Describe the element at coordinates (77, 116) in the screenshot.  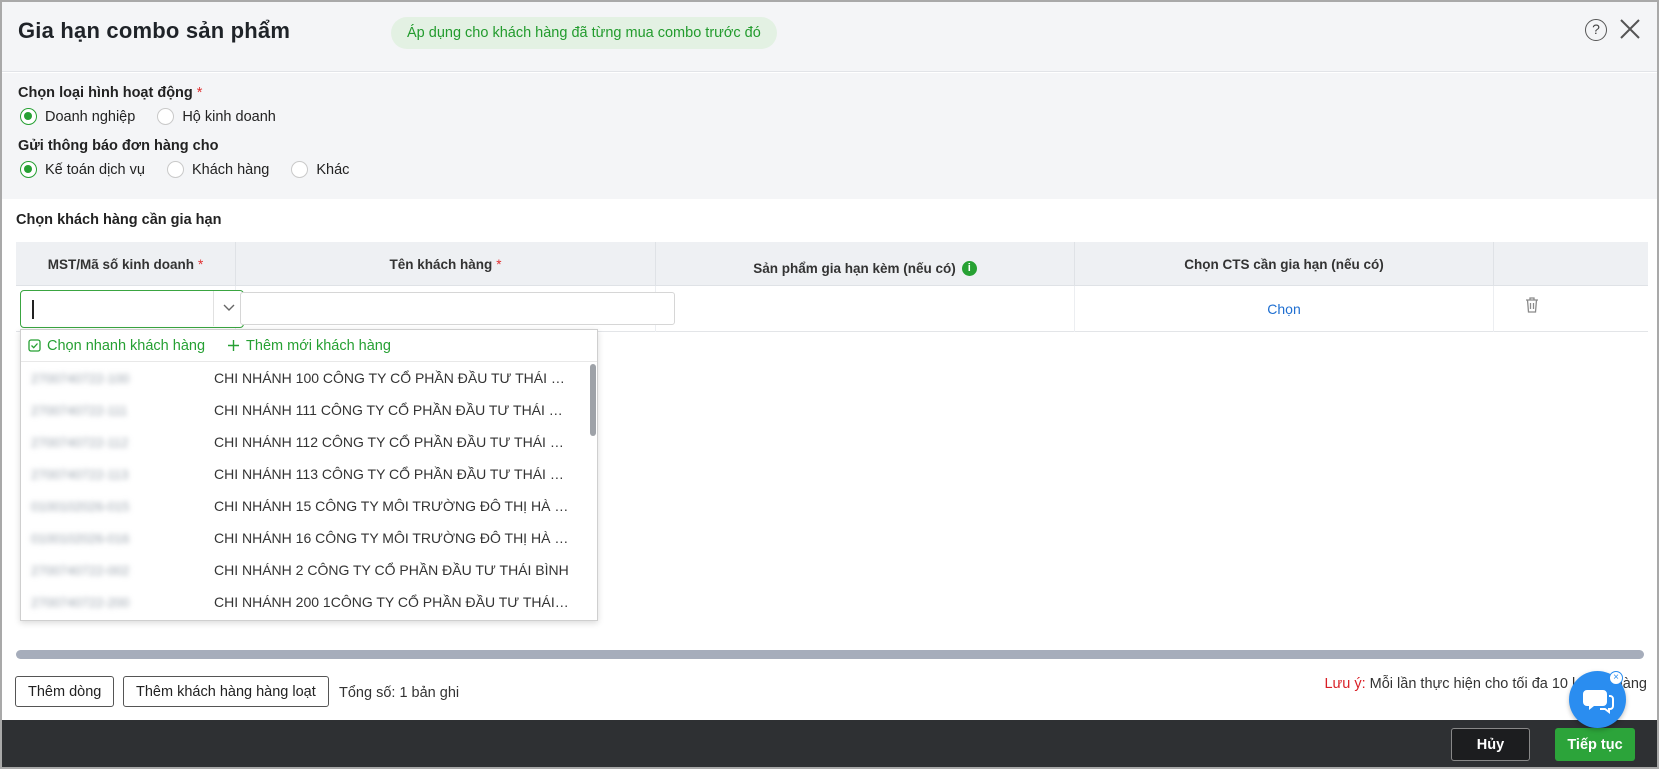
I see `radio-doanh-nghiep: Doanh nghiệp` at that location.